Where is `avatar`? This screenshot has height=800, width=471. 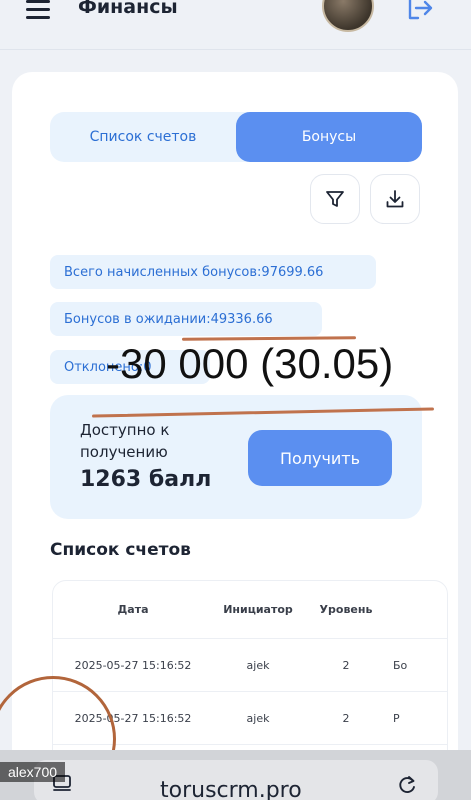 avatar is located at coordinates (348, 16).